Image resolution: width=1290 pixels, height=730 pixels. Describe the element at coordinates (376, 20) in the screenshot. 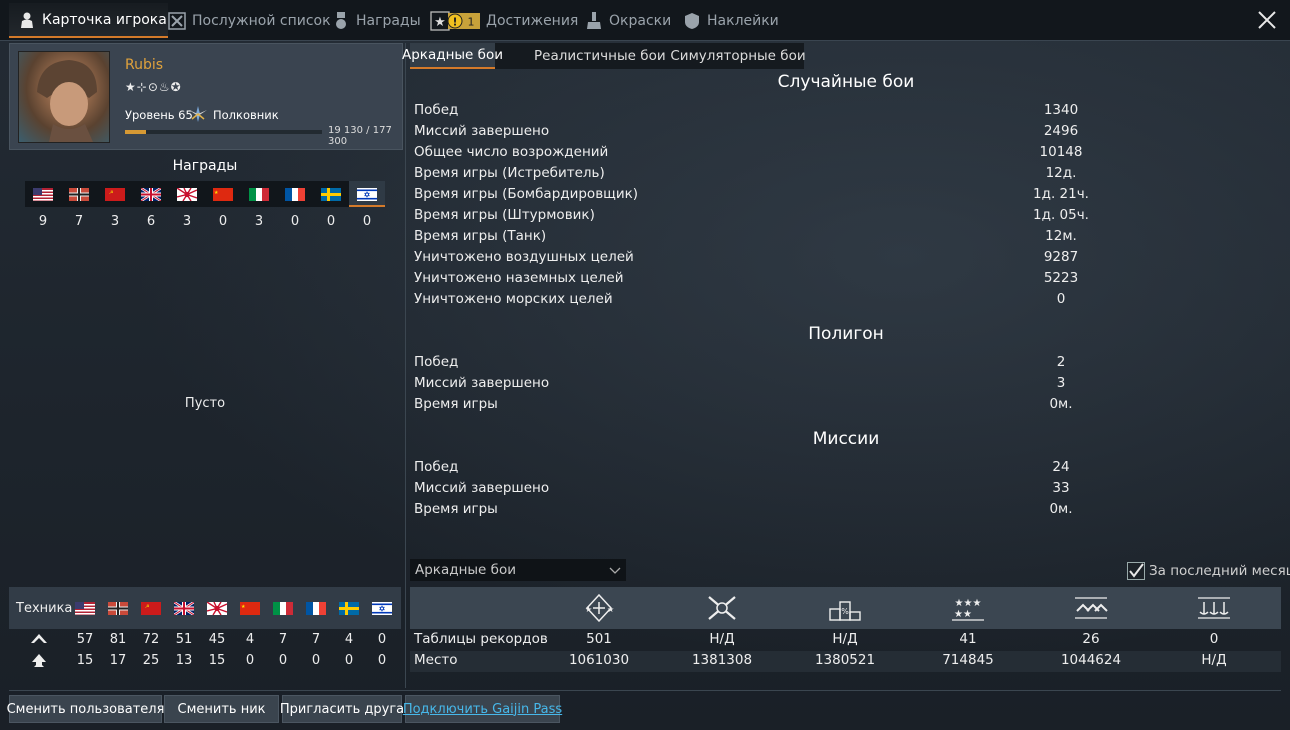

I see `tab-awards: Награды` at that location.